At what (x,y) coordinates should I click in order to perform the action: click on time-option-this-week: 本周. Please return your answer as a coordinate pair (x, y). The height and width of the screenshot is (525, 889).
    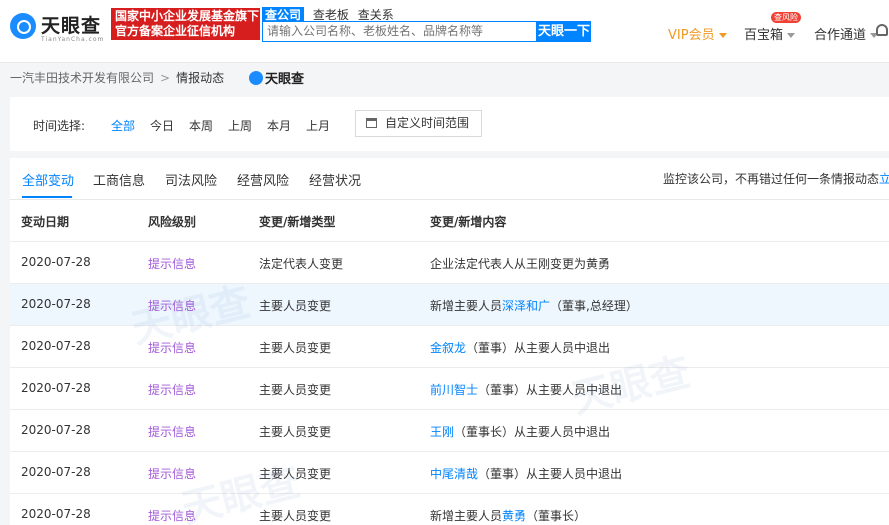
    Looking at the image, I should click on (201, 125).